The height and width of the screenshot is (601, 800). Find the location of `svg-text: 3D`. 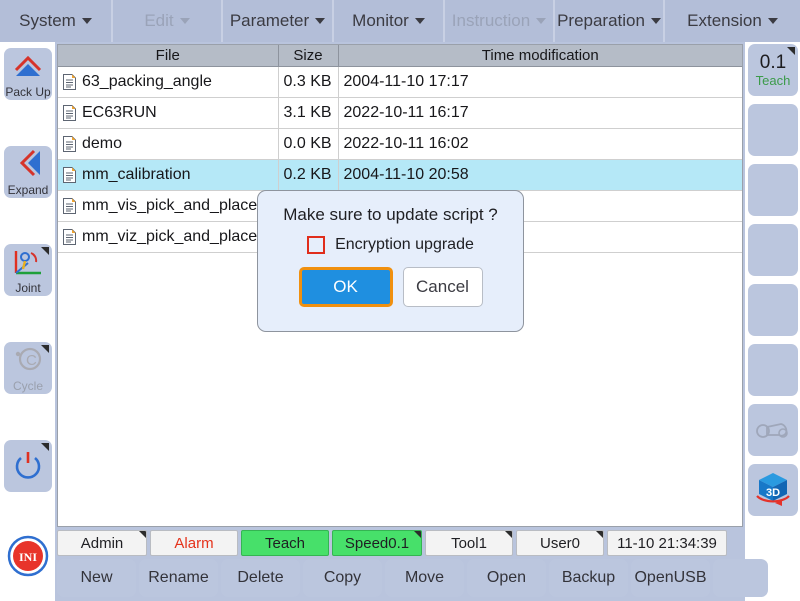

svg-text: 3D is located at coordinates (773, 493).